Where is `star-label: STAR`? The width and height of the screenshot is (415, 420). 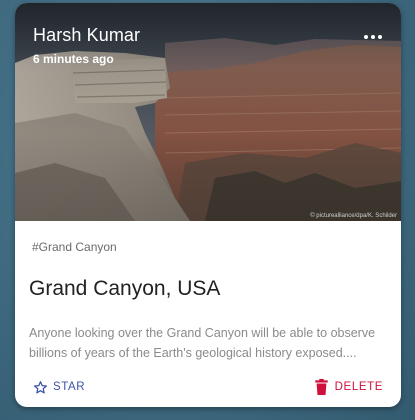 star-label: STAR is located at coordinates (69, 387).